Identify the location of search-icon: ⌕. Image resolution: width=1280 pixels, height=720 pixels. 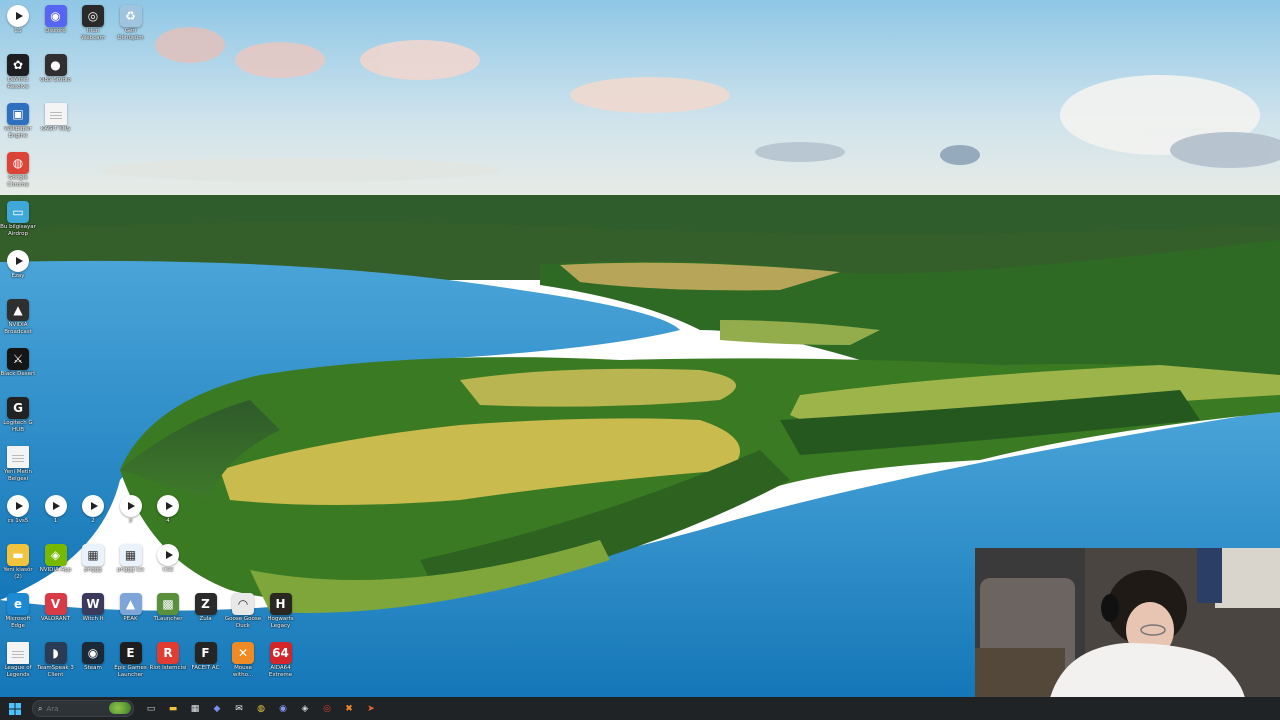
(40, 708).